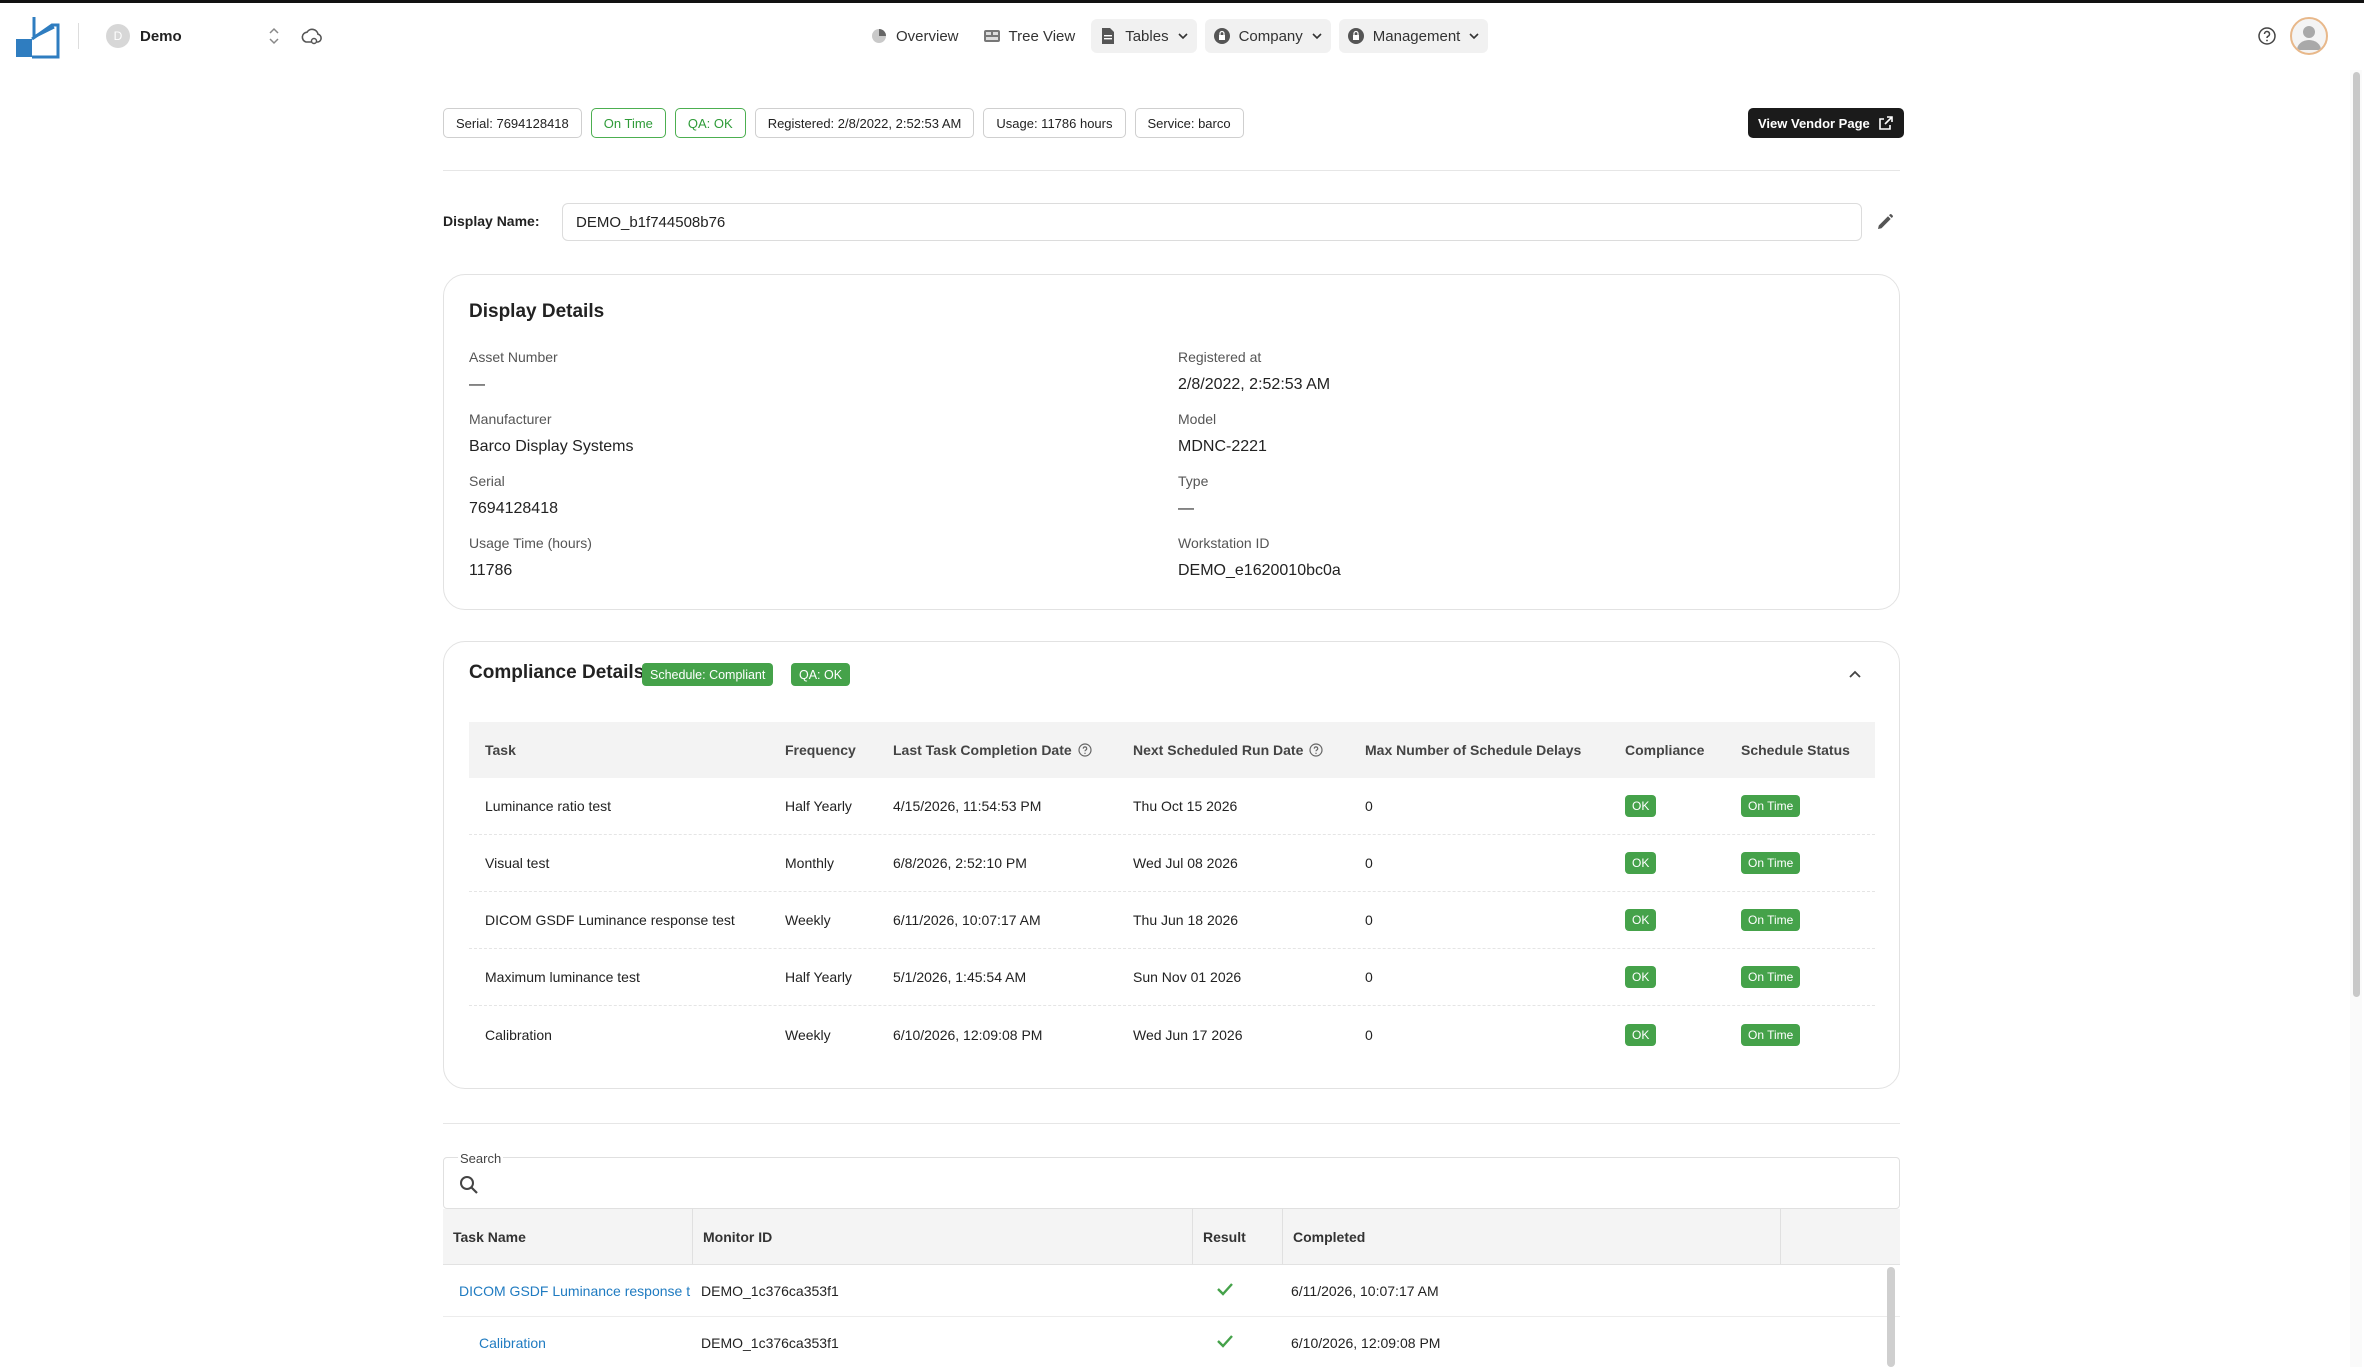 The width and height of the screenshot is (2364, 1367). What do you see at coordinates (36, 36) in the screenshot?
I see `logo-icon` at bounding box center [36, 36].